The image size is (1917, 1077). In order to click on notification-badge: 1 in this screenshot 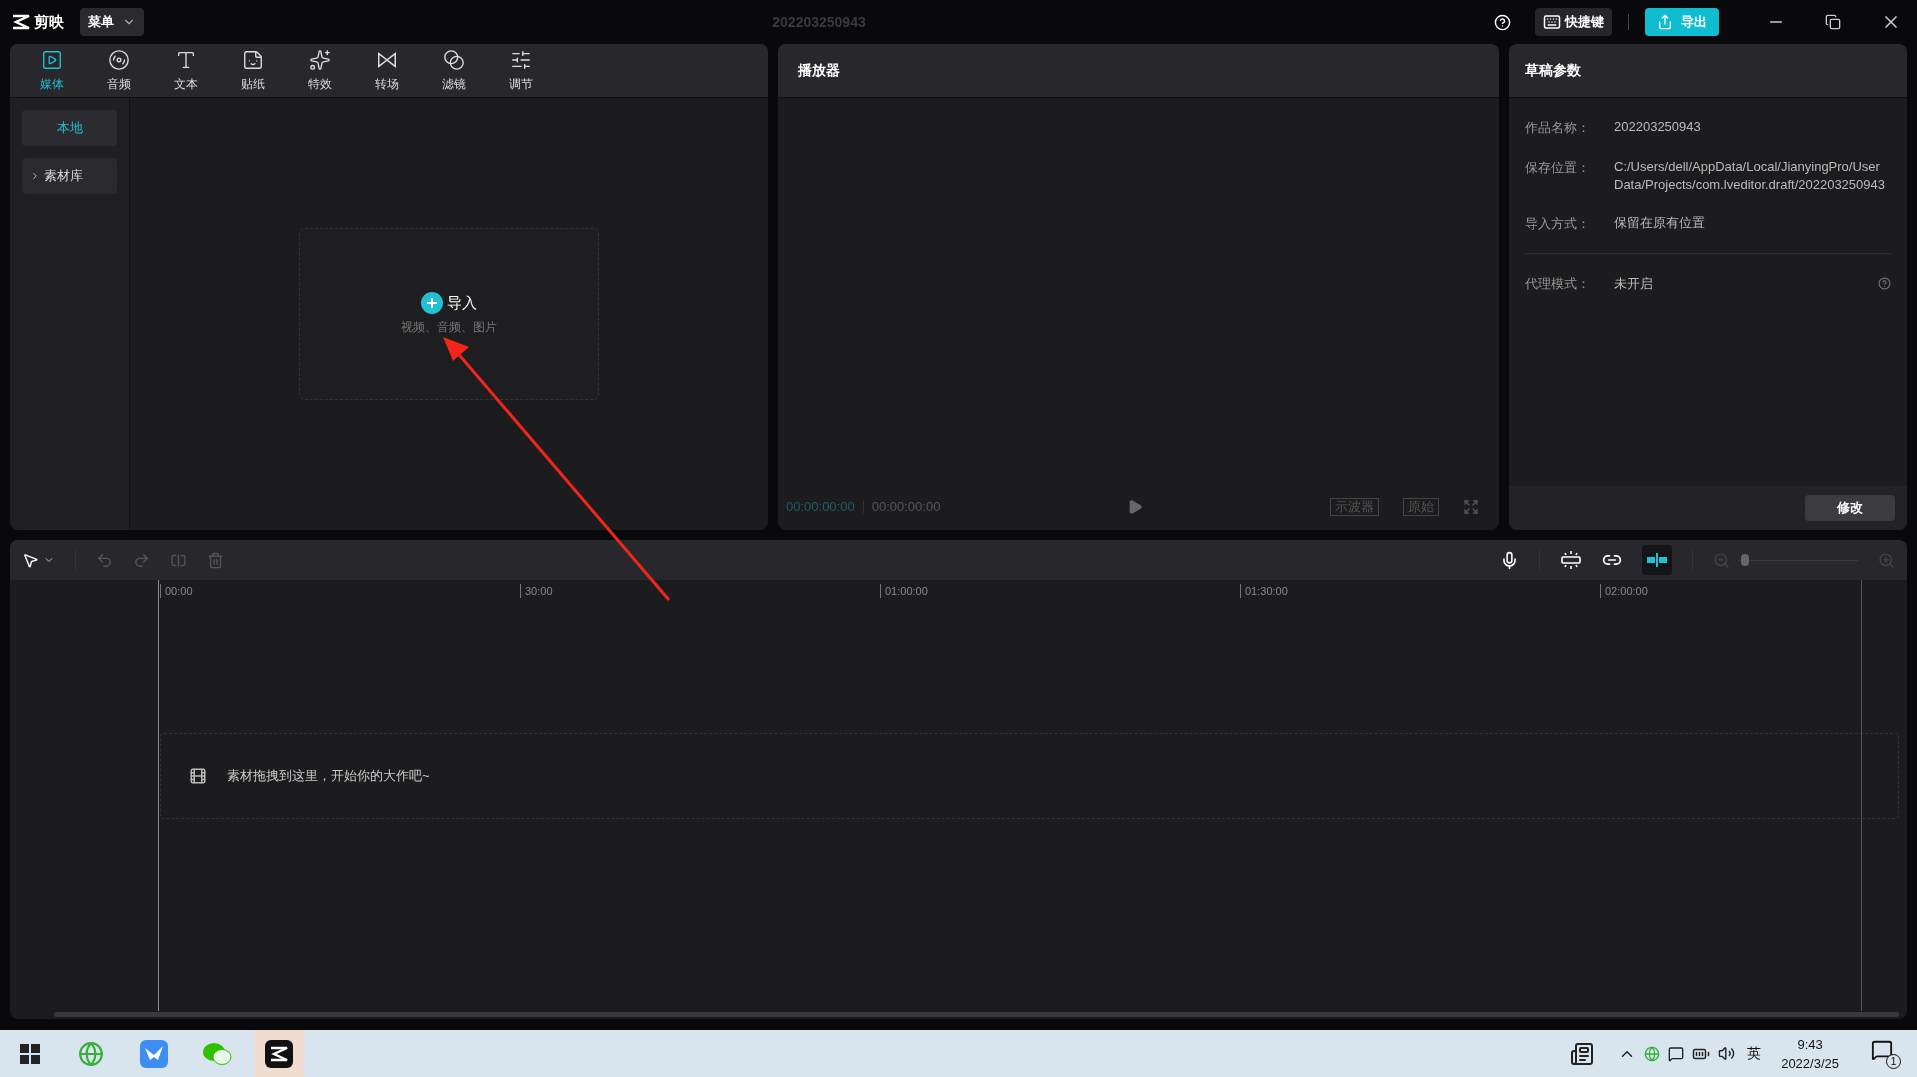, I will do `click(1893, 1061)`.